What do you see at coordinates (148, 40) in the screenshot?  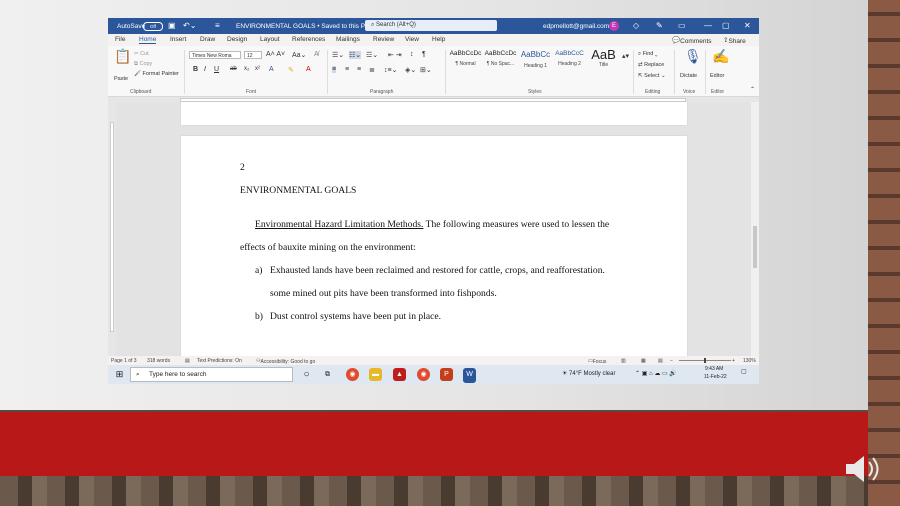 I see `tab-home: Home` at bounding box center [148, 40].